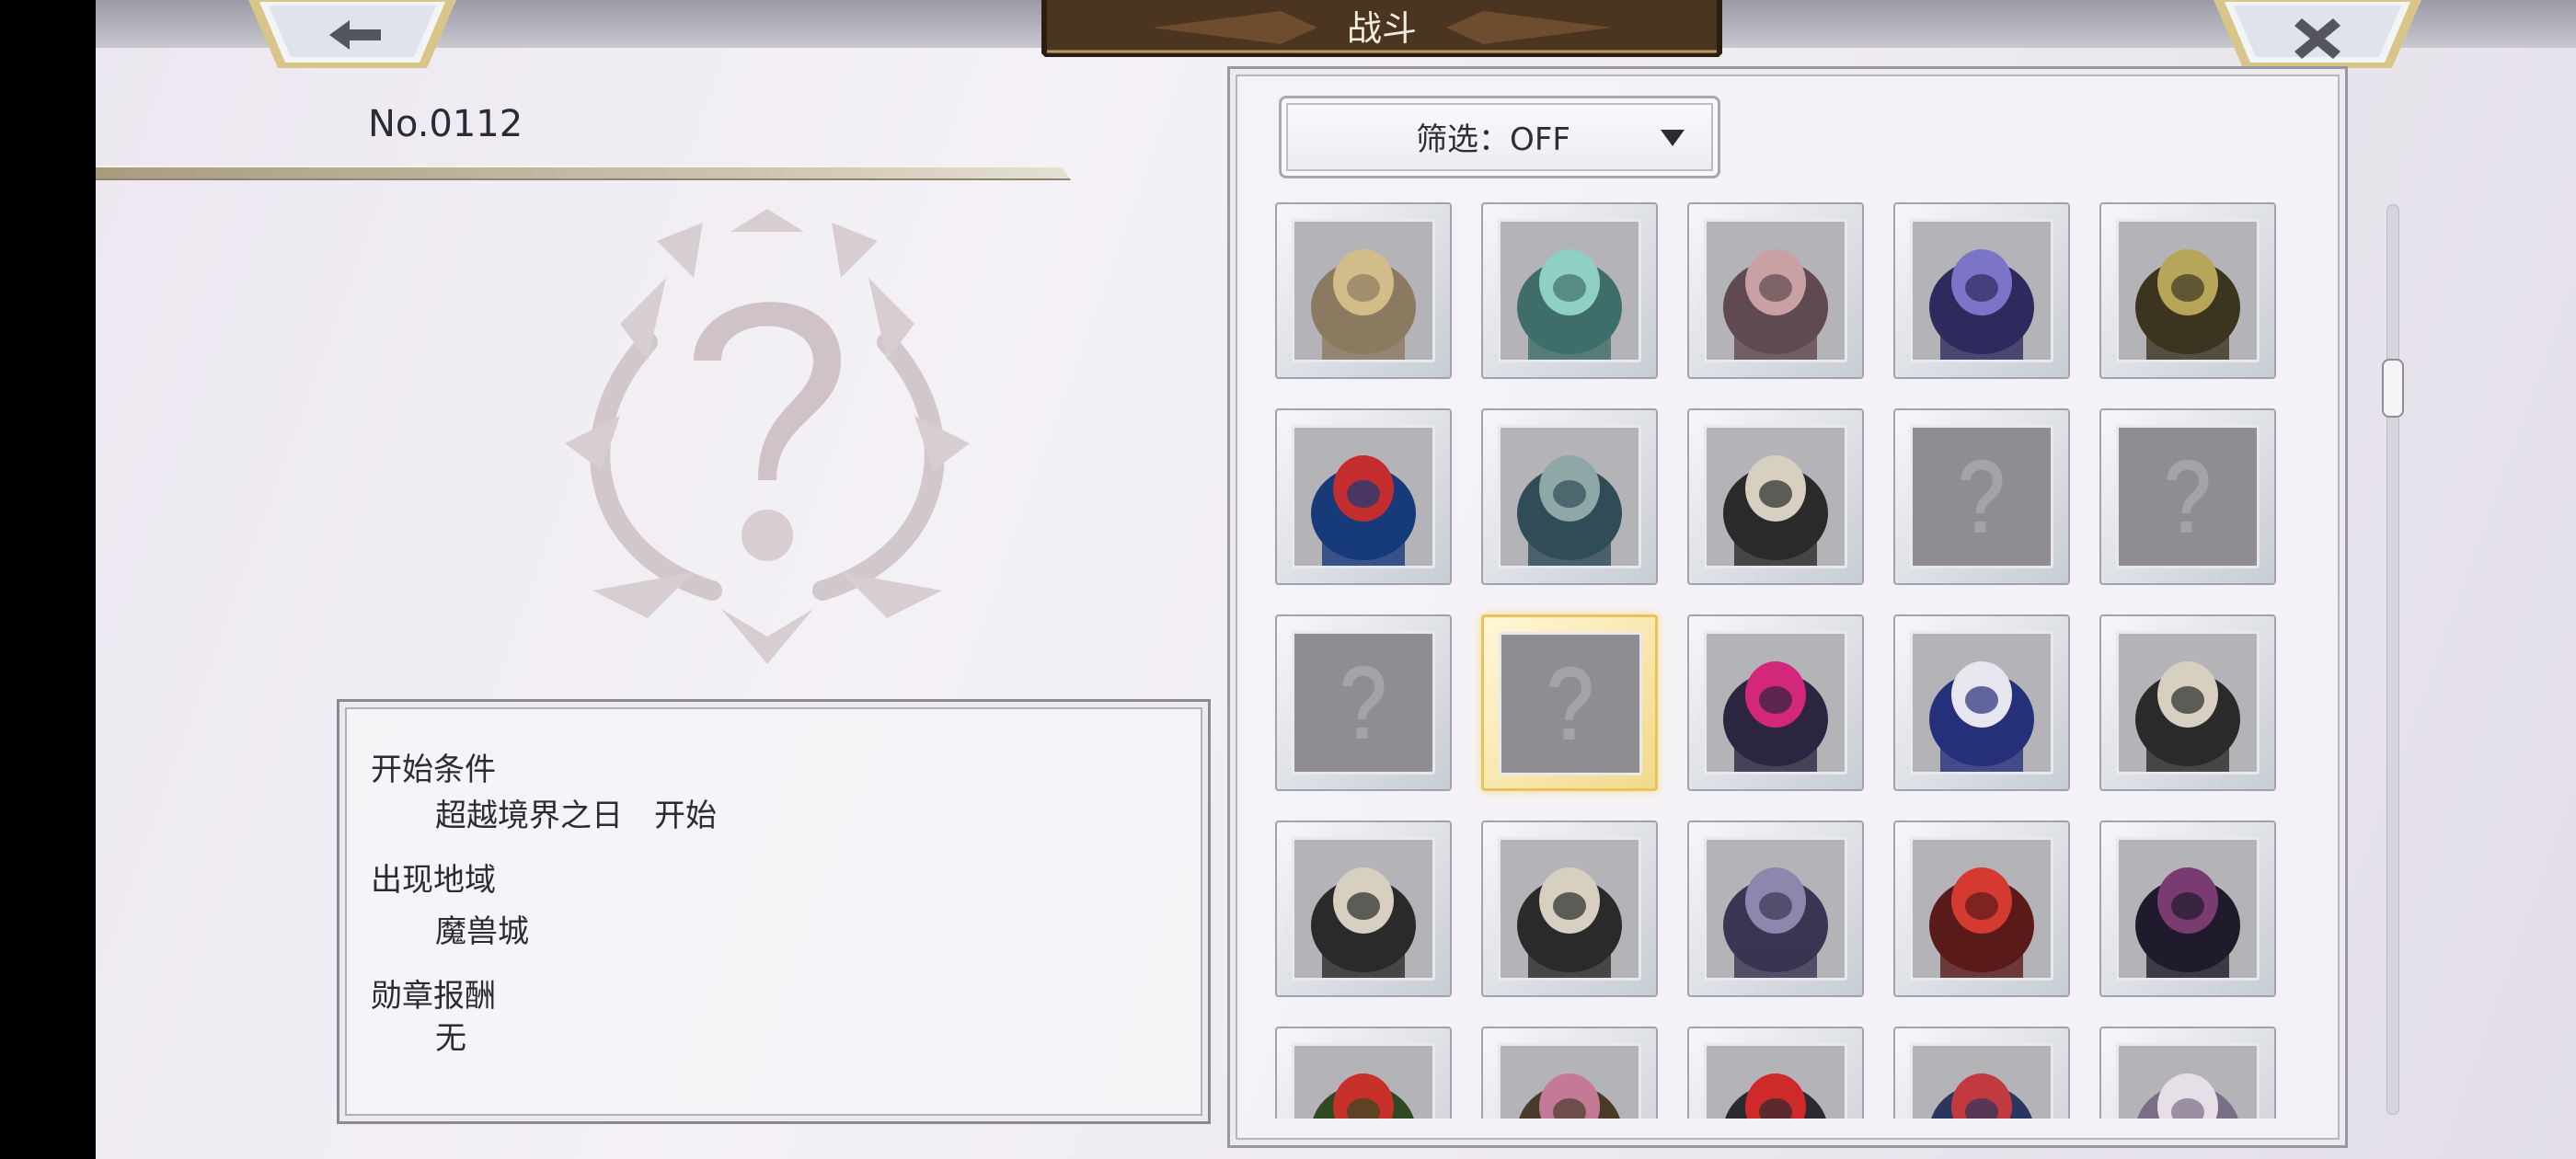 The width and height of the screenshot is (2576, 1159). What do you see at coordinates (2393, 388) in the screenshot?
I see `grid-scroll-thumb` at bounding box center [2393, 388].